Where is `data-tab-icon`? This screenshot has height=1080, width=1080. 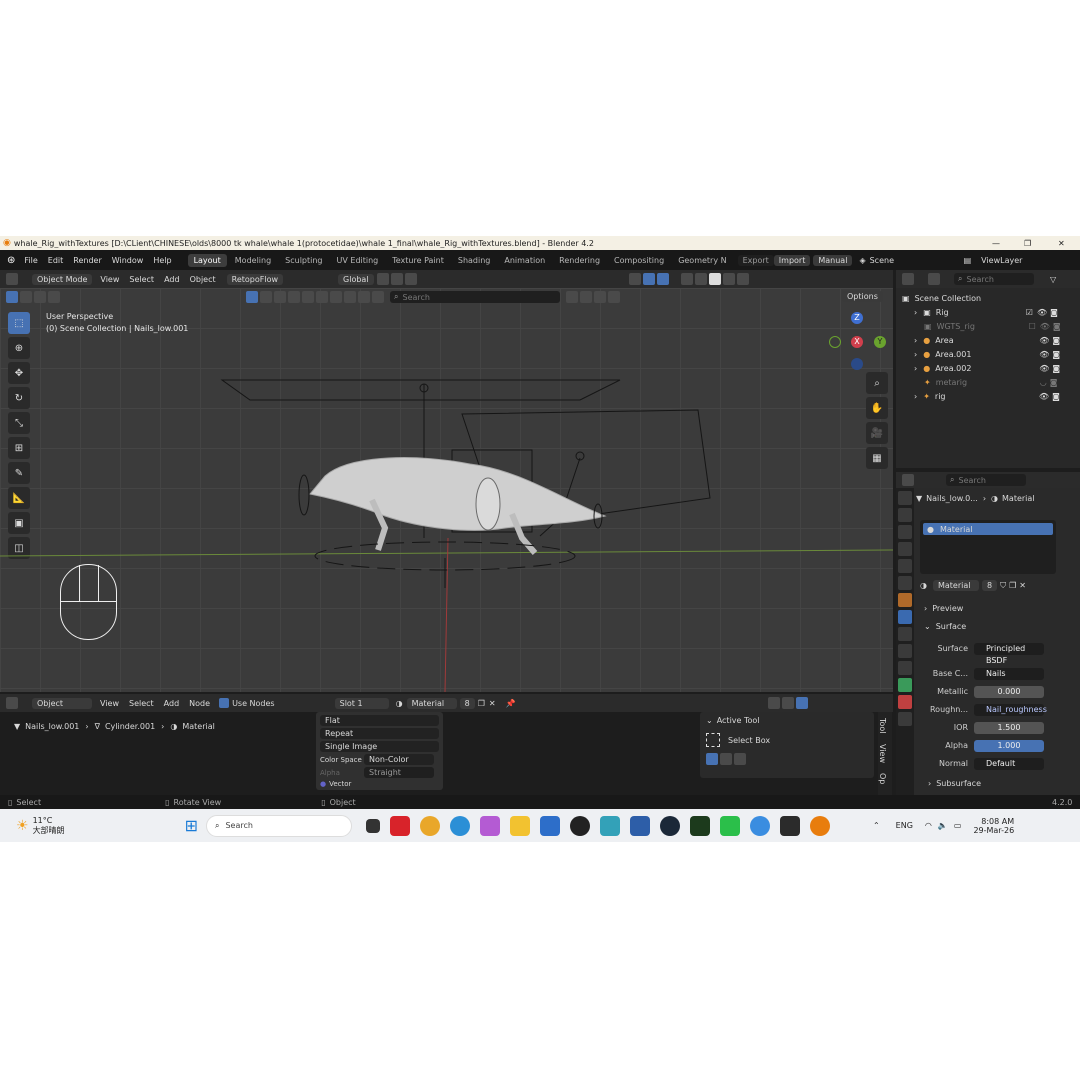 data-tab-icon is located at coordinates (905, 685).